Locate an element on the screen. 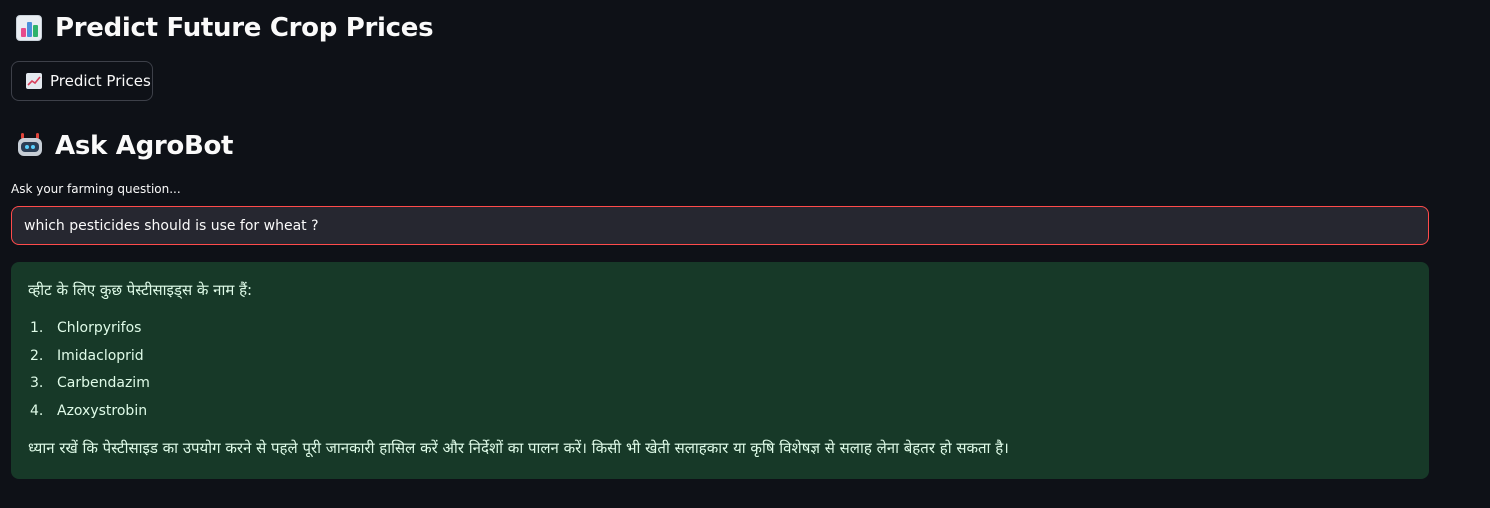 This screenshot has height=508, width=1490. list-item-label: Chlorpyrifos is located at coordinates (99, 328).